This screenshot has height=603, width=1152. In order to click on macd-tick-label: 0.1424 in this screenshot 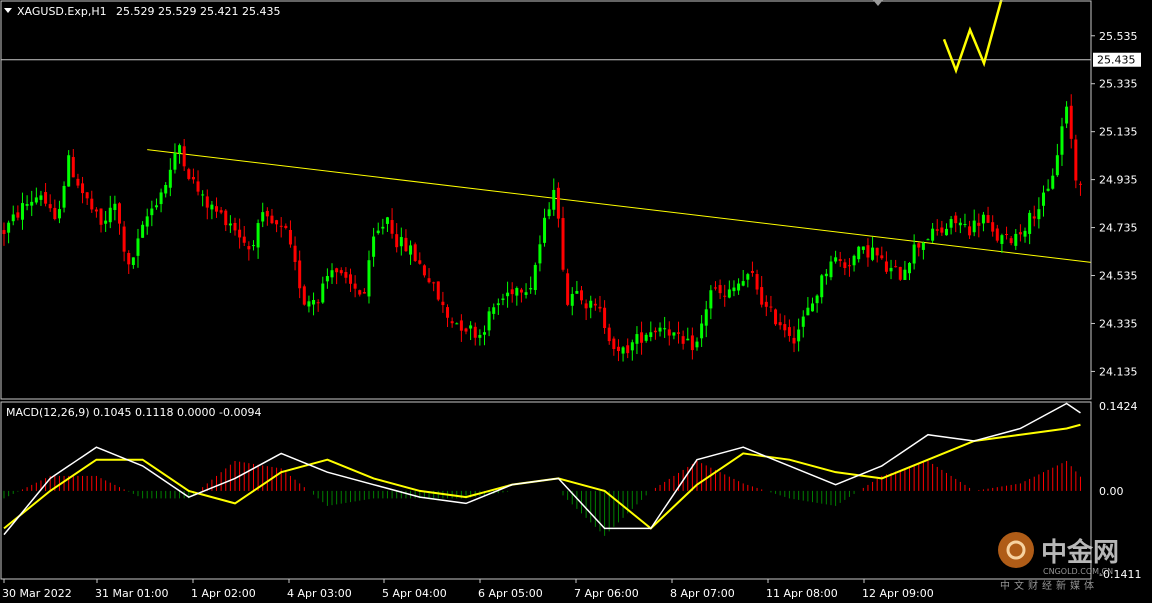, I will do `click(1118, 406)`.